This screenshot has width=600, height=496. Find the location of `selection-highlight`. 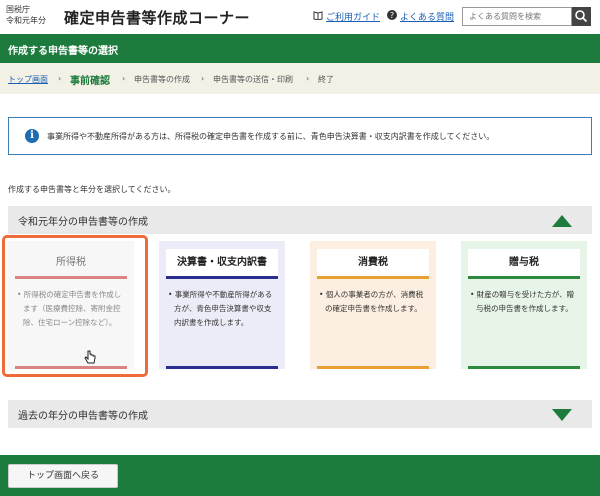

selection-highlight is located at coordinates (75, 306).